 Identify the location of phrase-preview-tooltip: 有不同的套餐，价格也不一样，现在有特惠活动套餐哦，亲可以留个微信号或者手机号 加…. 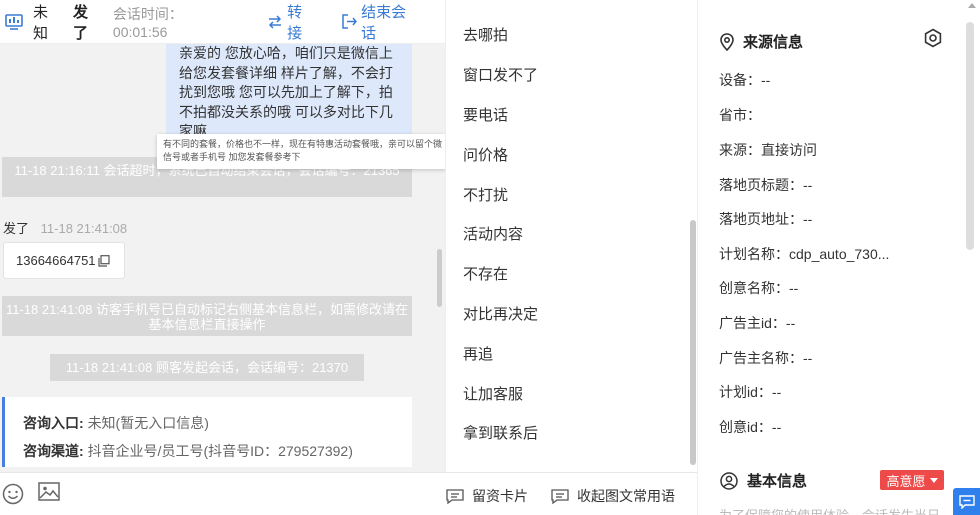
(301, 151).